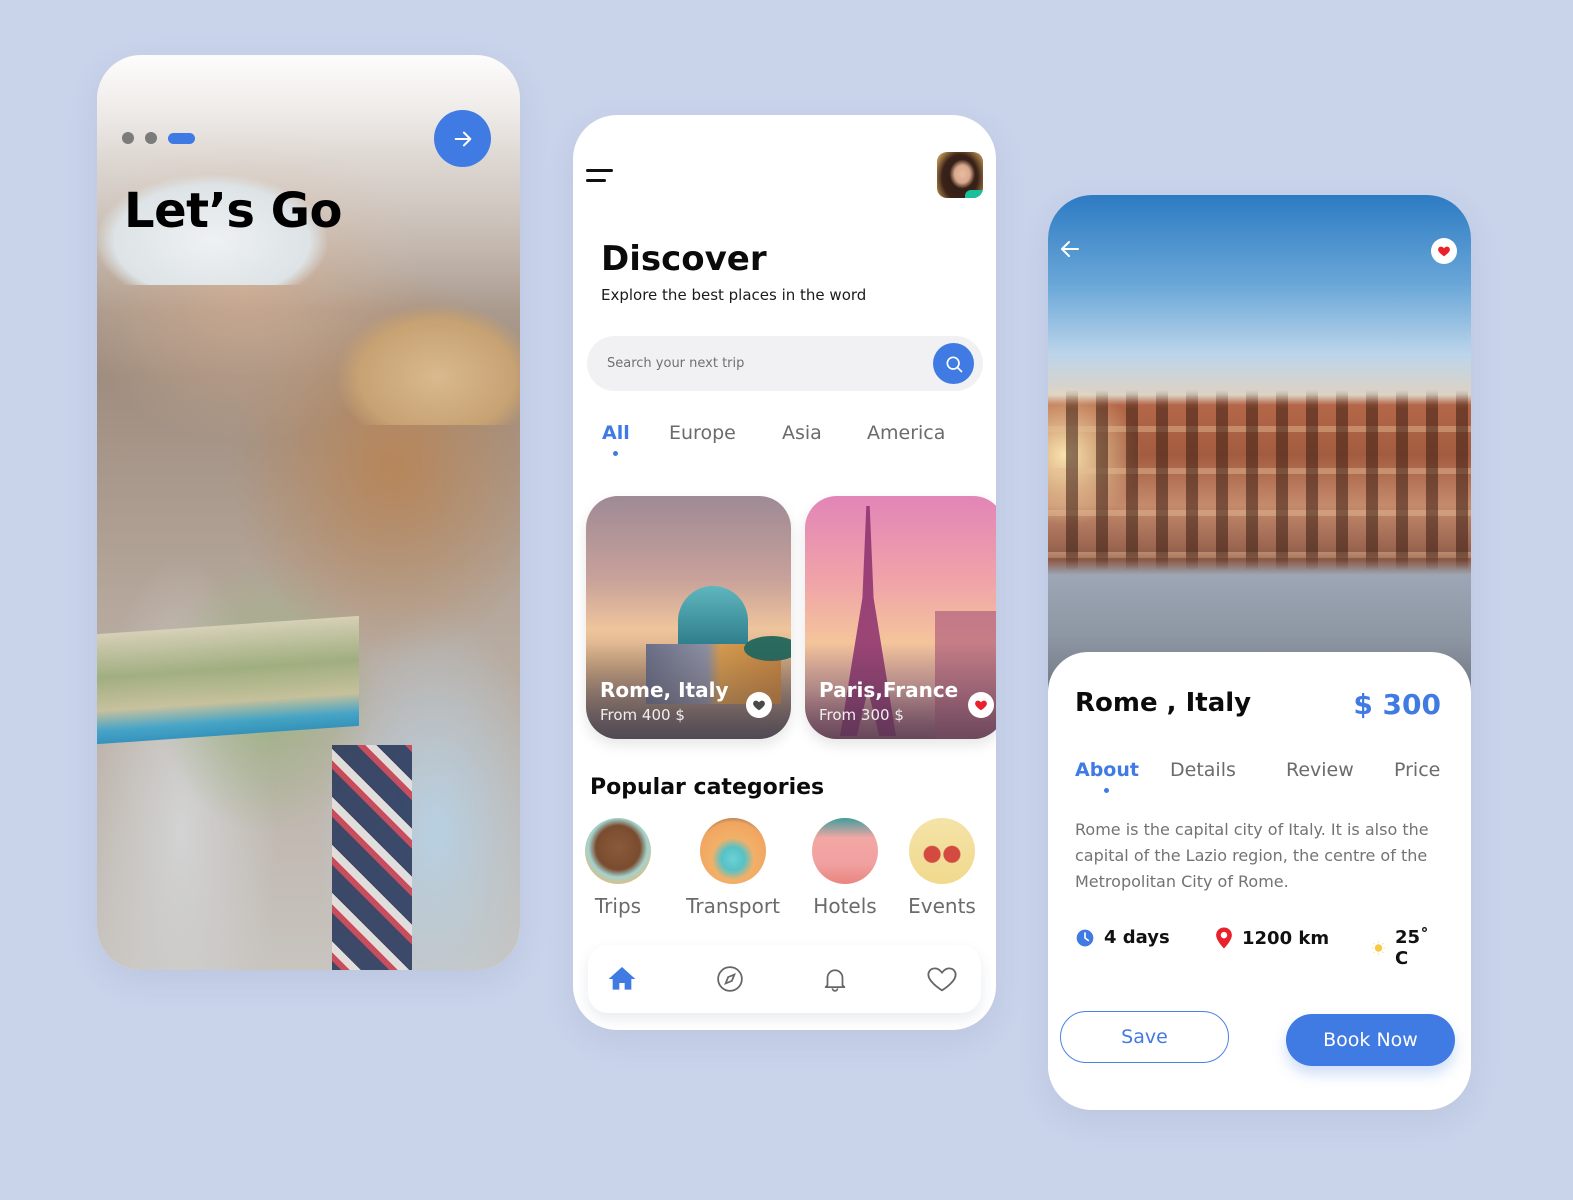 The width and height of the screenshot is (1573, 1200). What do you see at coordinates (942, 851) in the screenshot?
I see `boombox-icon` at bounding box center [942, 851].